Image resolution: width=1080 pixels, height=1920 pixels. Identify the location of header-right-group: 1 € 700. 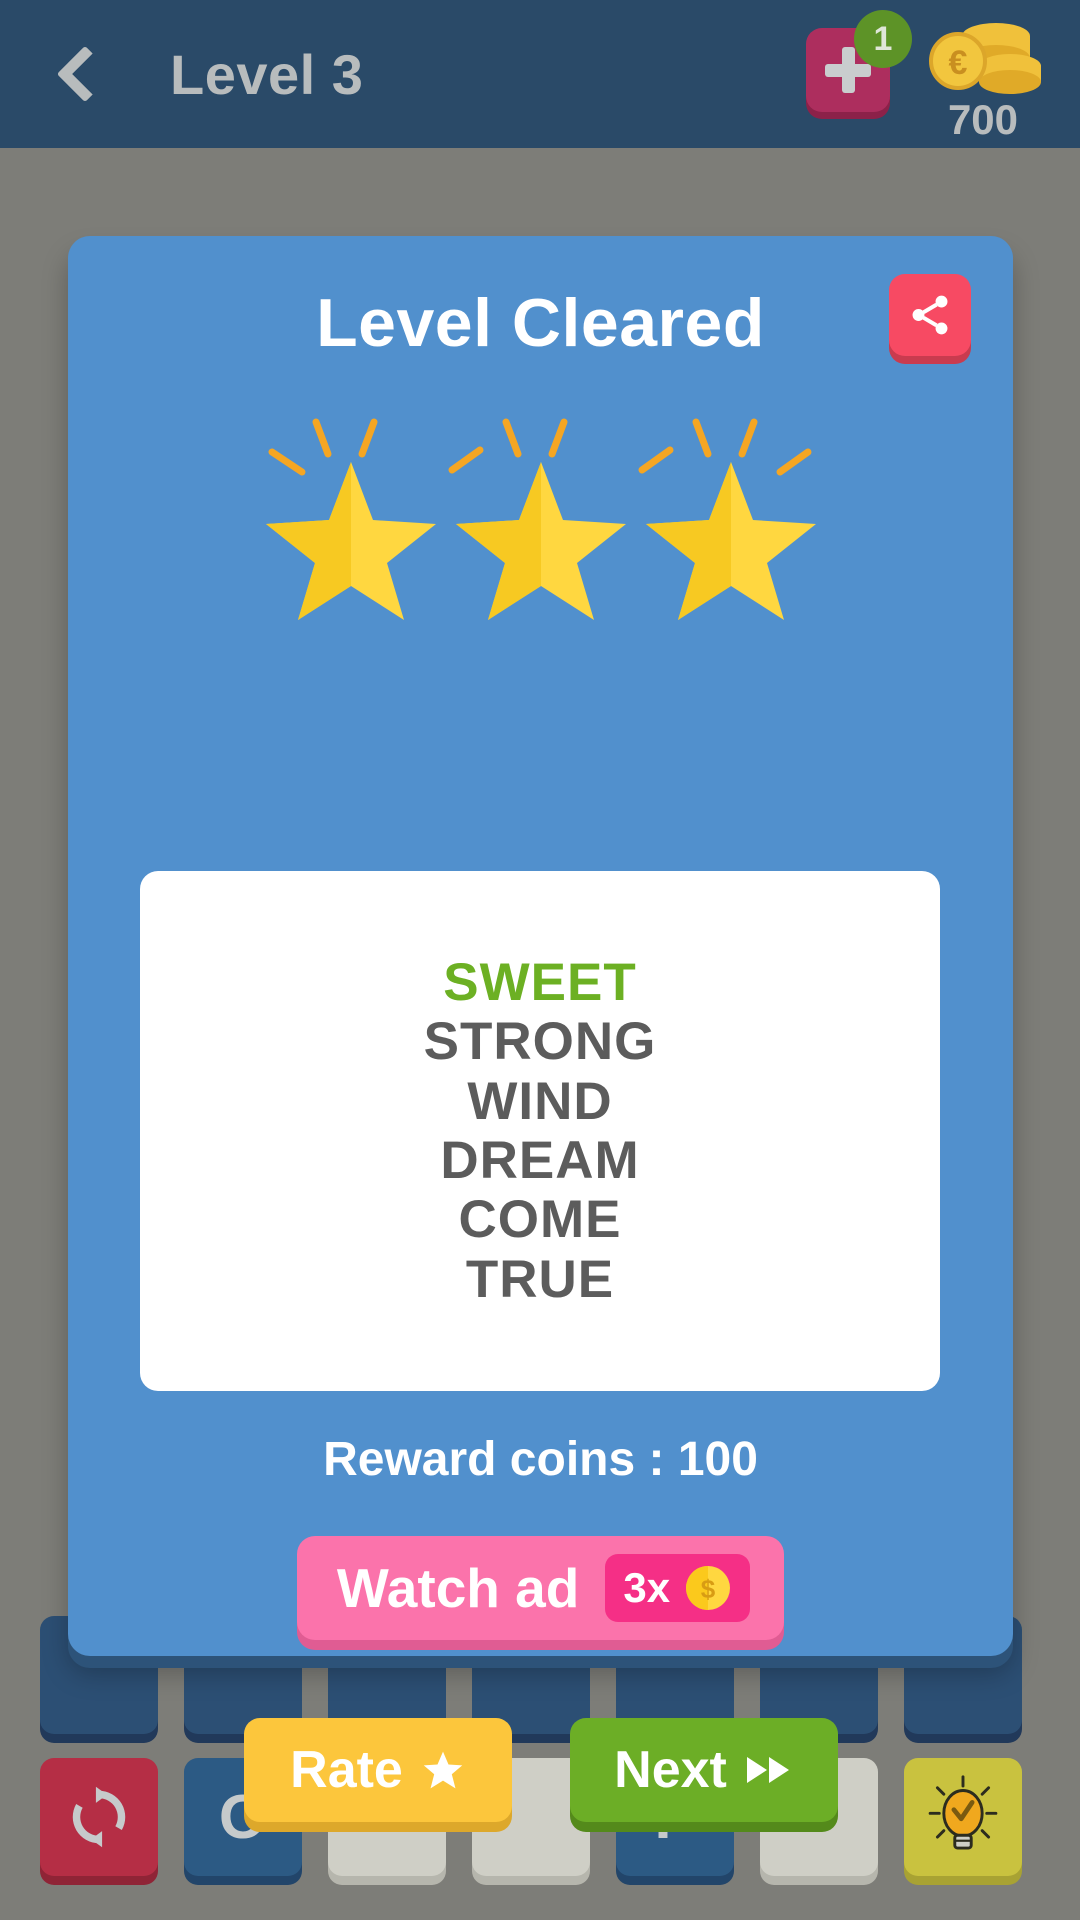
(943, 74).